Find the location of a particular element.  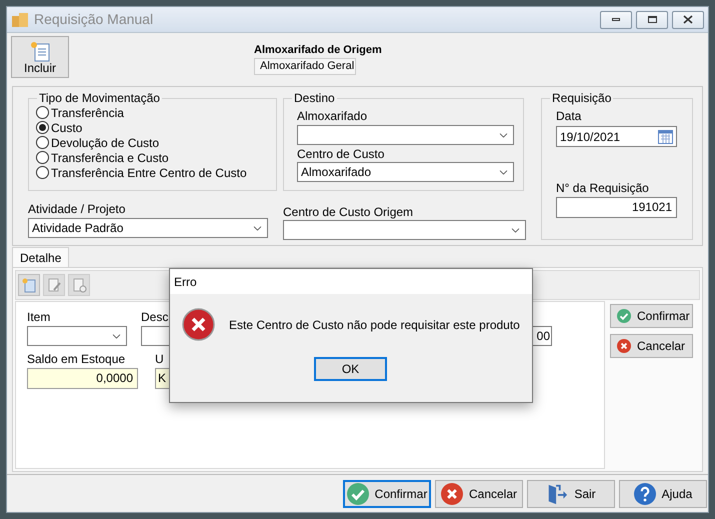

stock-balance-field: 0,0000 is located at coordinates (82, 378).